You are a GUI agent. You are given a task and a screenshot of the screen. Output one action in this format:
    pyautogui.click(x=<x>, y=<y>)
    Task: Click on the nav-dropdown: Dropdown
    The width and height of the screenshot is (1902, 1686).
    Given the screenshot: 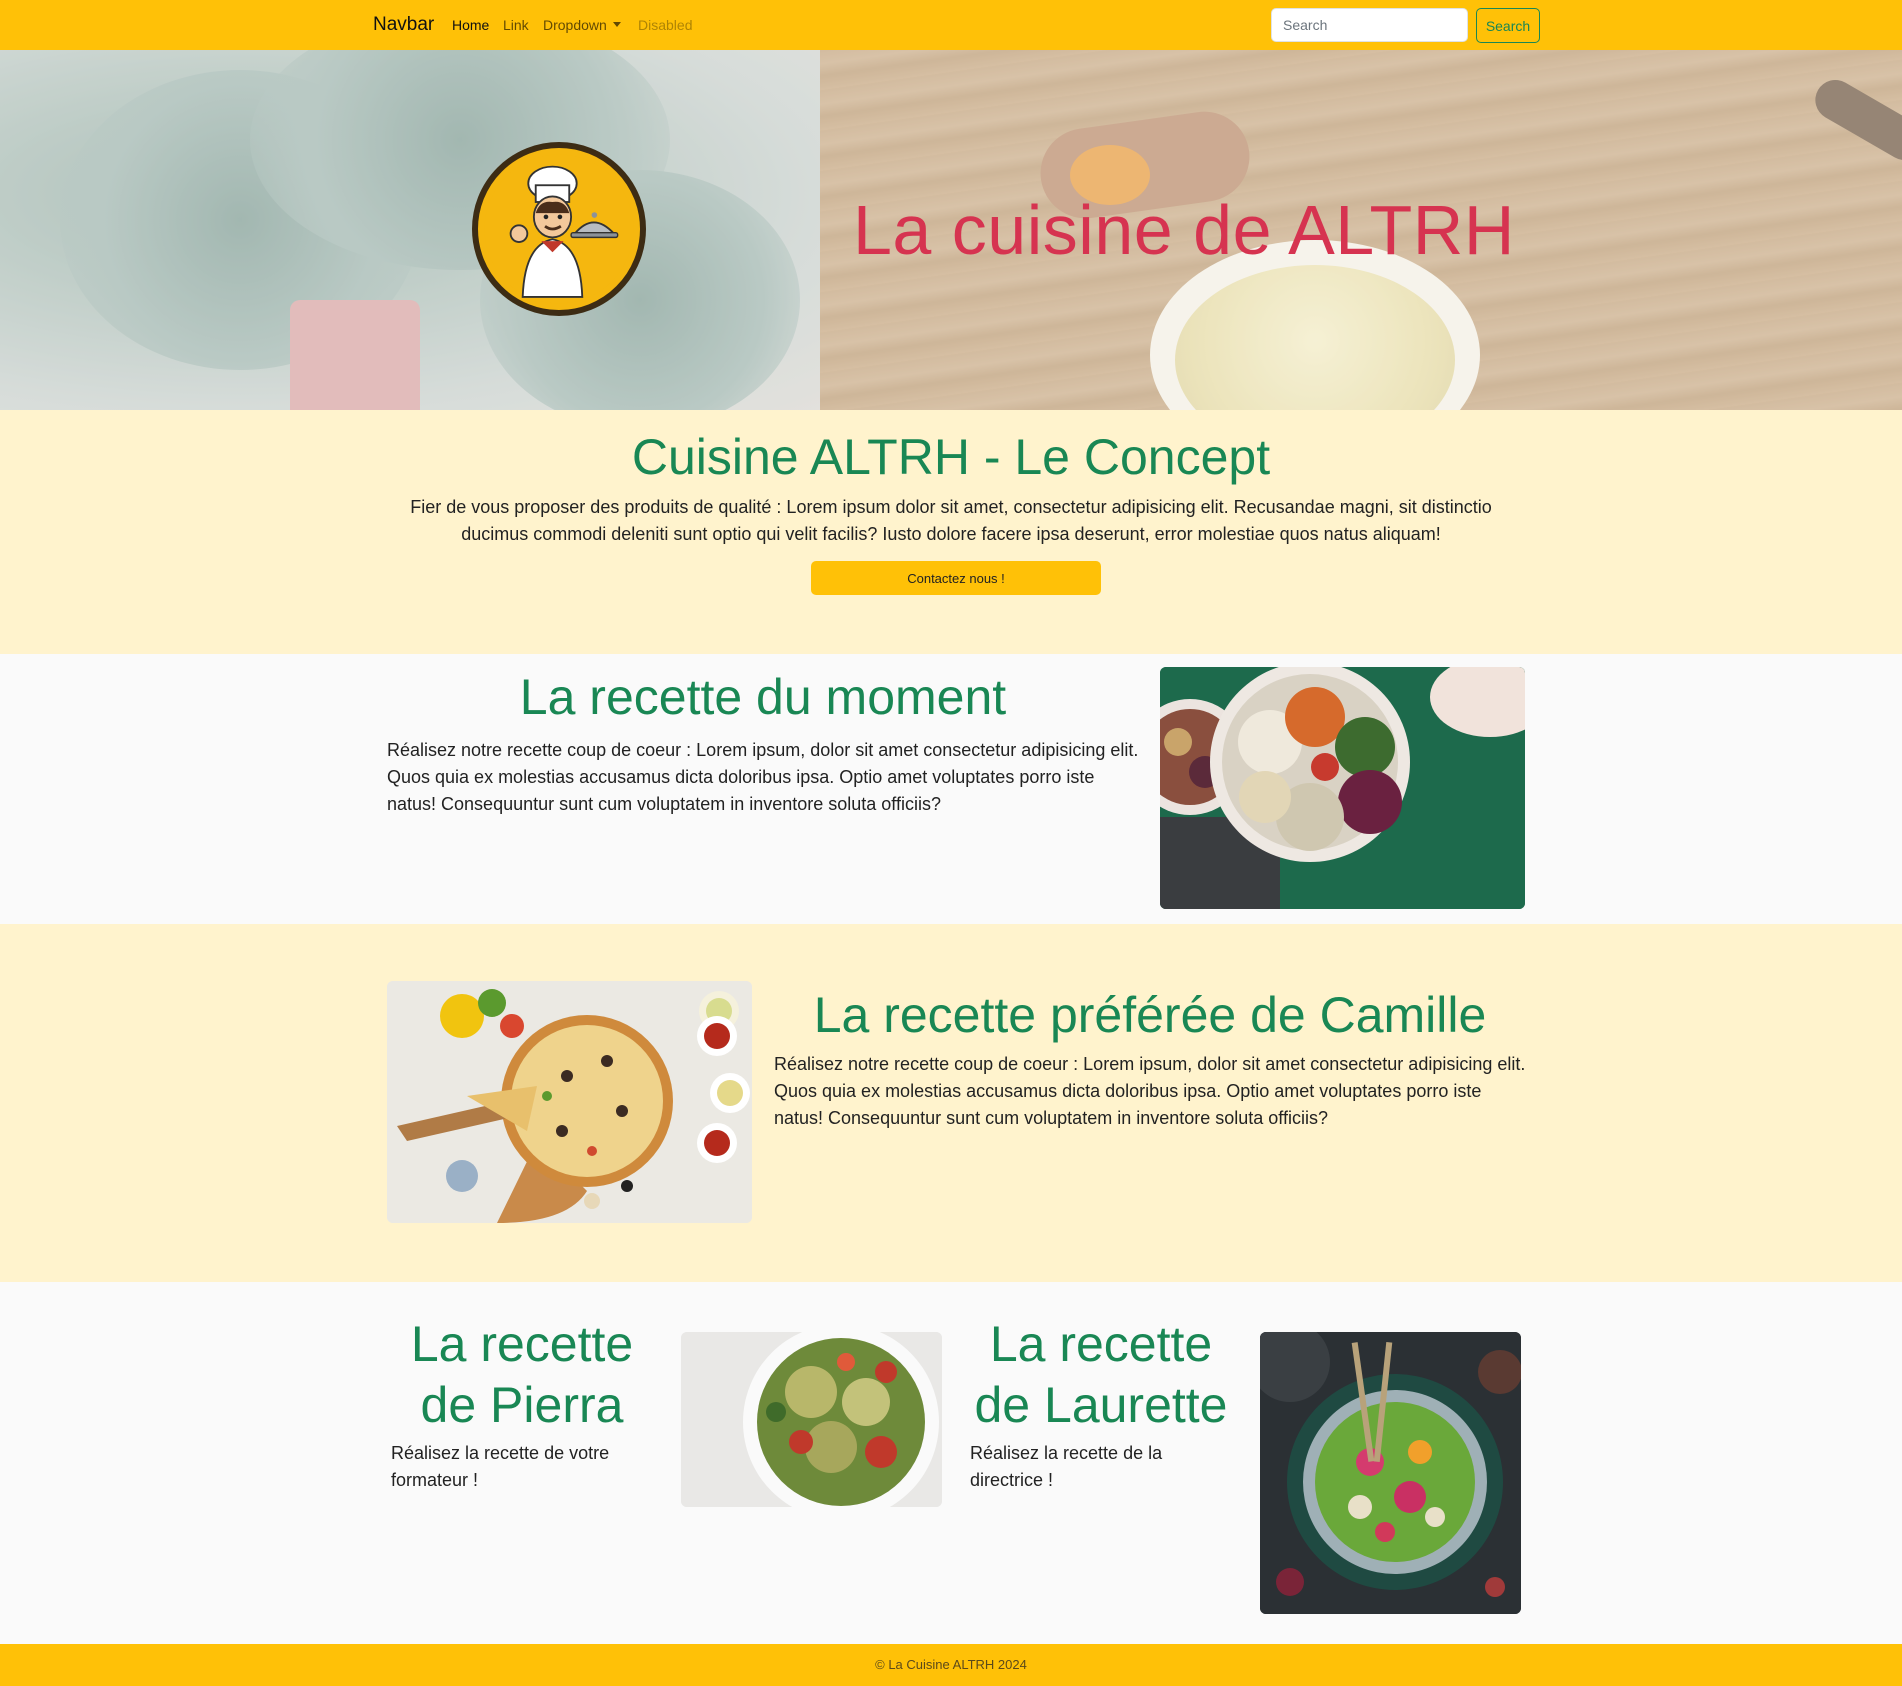 What is the action you would take?
    pyautogui.click(x=582, y=25)
    